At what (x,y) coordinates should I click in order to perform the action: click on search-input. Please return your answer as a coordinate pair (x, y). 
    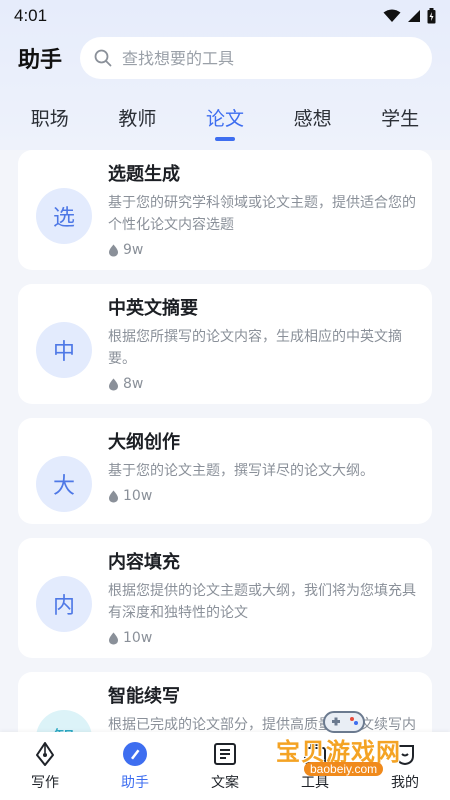
    Looking at the image, I should click on (270, 58).